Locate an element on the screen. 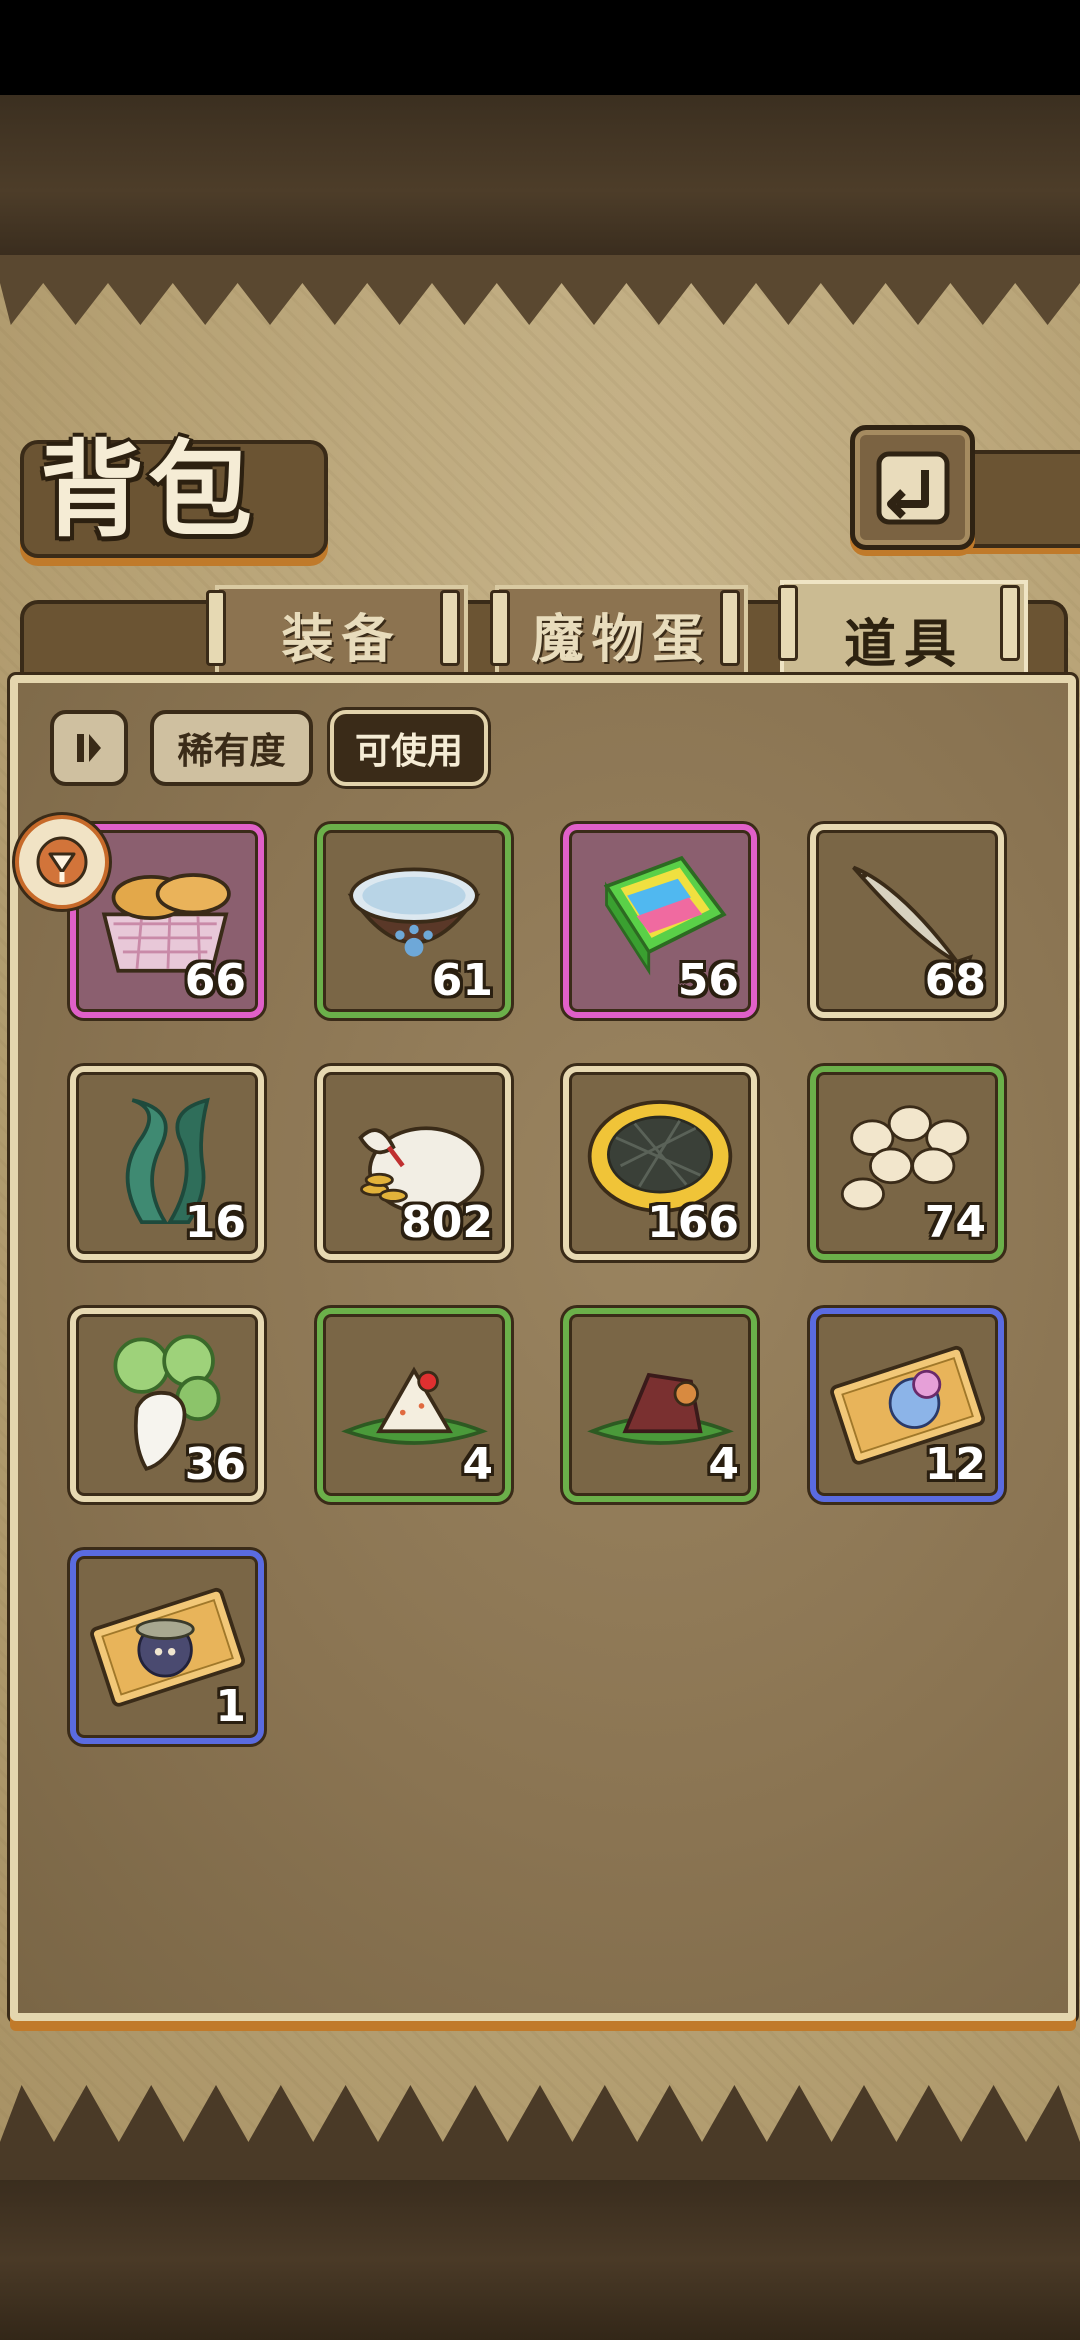 The image size is (1080, 2340). item-count: 12 is located at coordinates (955, 1464).